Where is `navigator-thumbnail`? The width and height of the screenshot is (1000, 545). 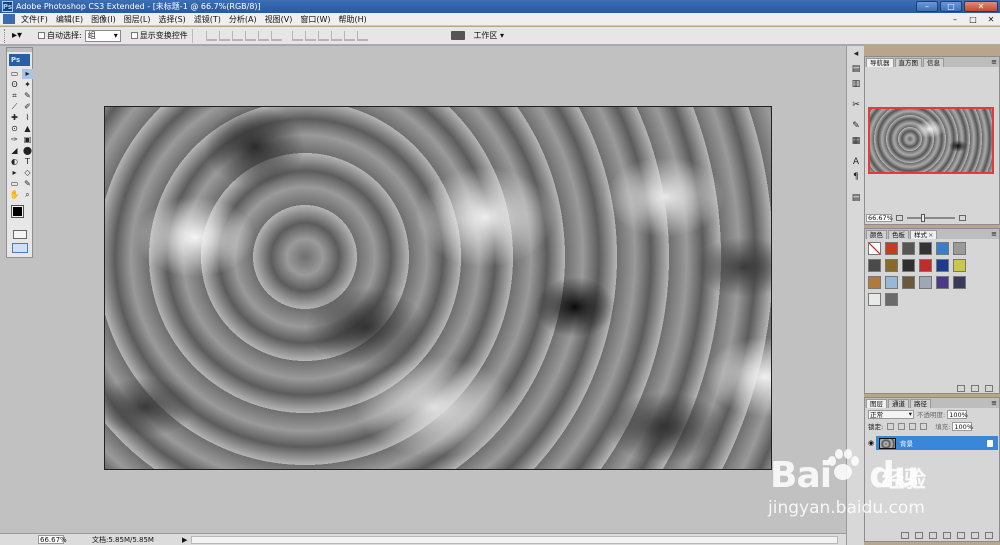
navigator-thumbnail is located at coordinates (931, 140).